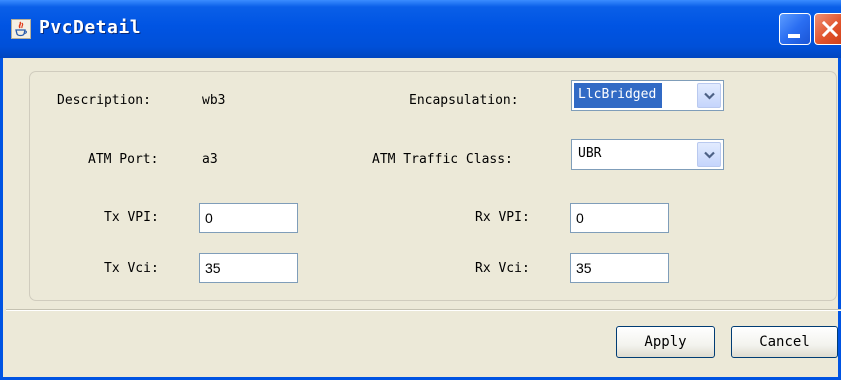  Describe the element at coordinates (794, 36) in the screenshot. I see `minimize-icon` at that location.